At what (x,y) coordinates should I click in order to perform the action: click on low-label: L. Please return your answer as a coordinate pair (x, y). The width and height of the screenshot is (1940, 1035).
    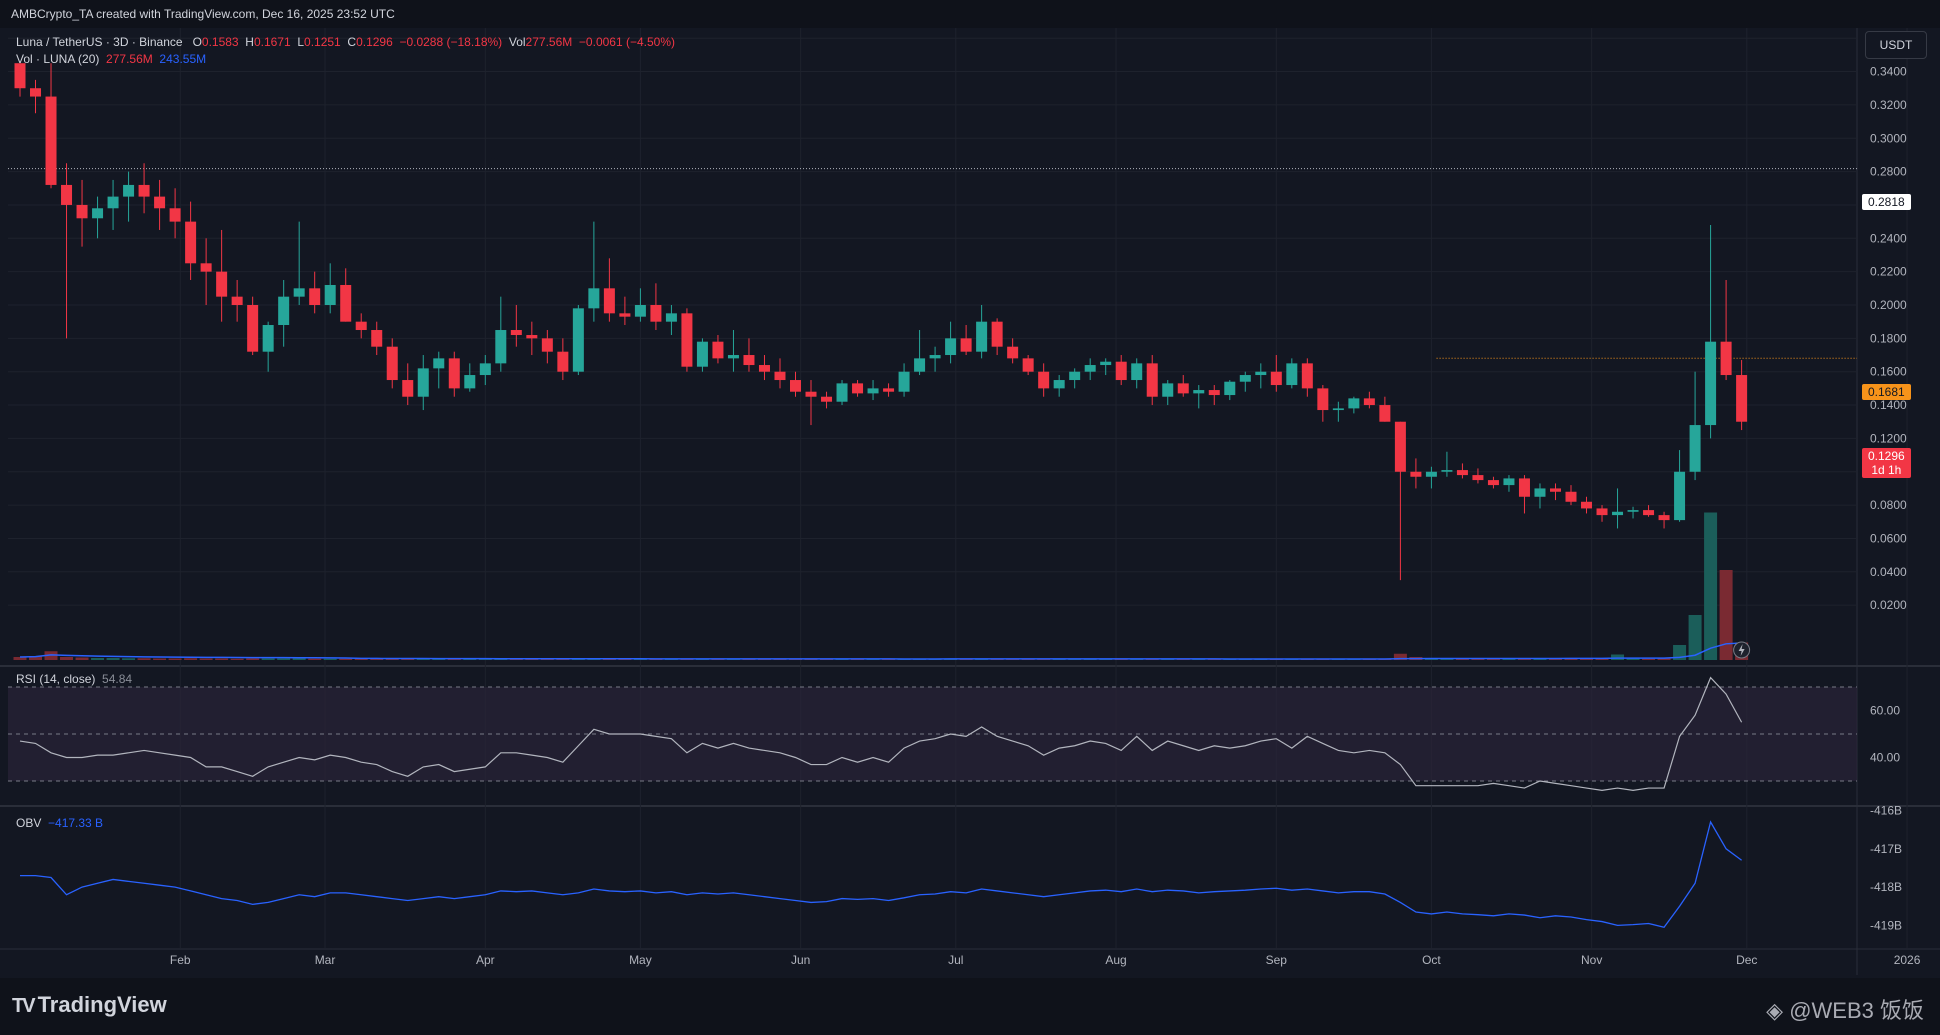
    Looking at the image, I should click on (301, 42).